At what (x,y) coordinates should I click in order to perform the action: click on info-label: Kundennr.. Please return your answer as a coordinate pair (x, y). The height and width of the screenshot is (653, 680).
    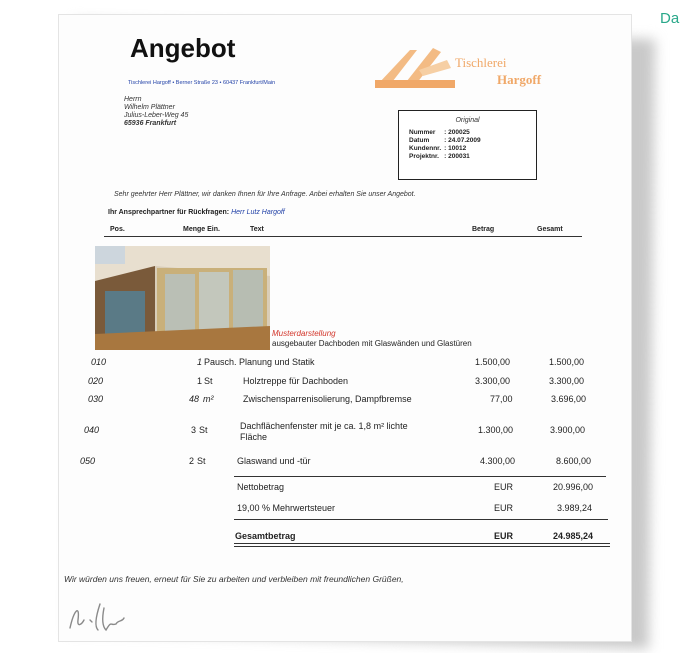
    Looking at the image, I should click on (425, 148).